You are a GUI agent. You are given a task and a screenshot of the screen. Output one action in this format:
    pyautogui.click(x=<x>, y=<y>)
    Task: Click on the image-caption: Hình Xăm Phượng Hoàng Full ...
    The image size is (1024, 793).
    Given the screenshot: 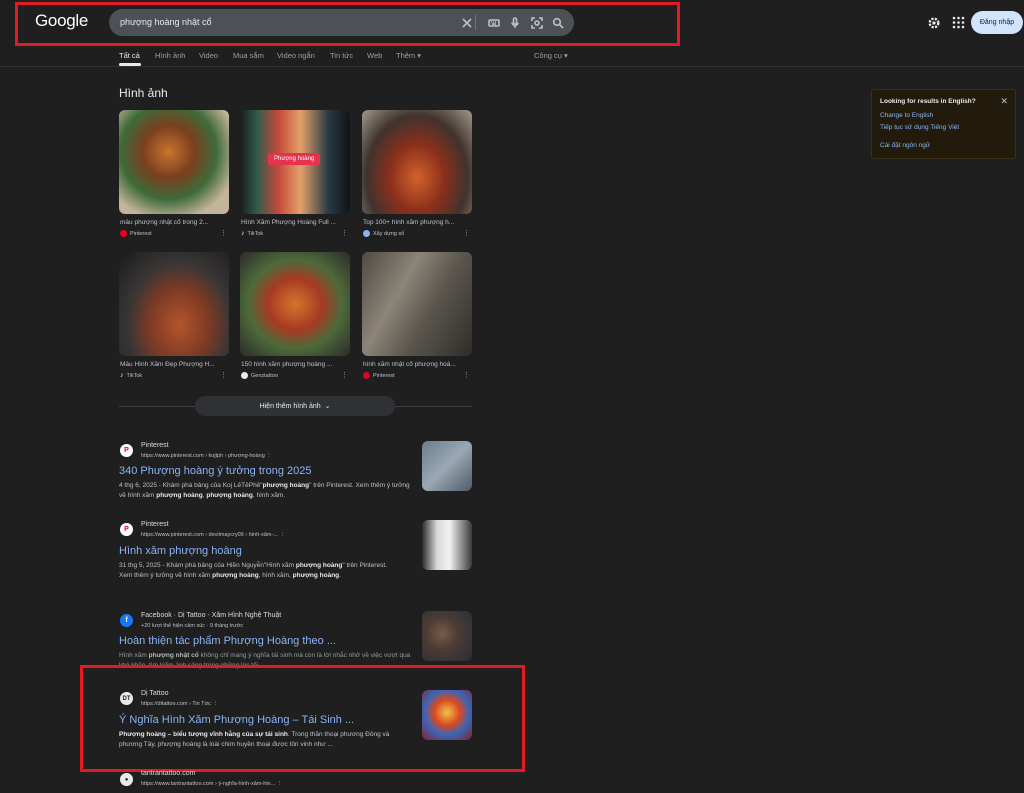 What is the action you would take?
    pyautogui.click(x=293, y=222)
    